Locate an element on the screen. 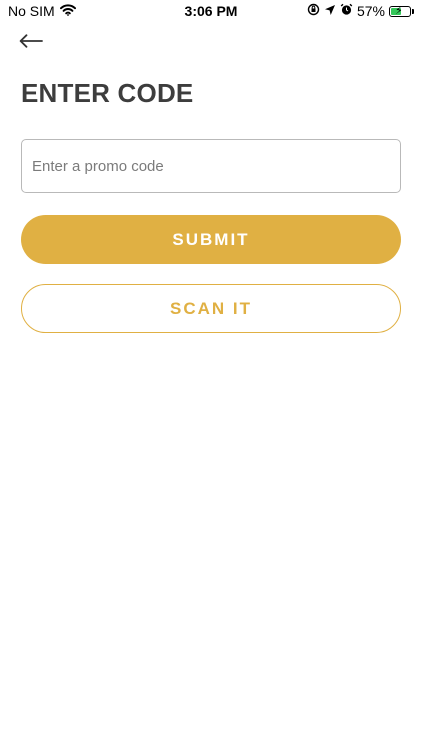  battery-percent: 57% is located at coordinates (370, 11).